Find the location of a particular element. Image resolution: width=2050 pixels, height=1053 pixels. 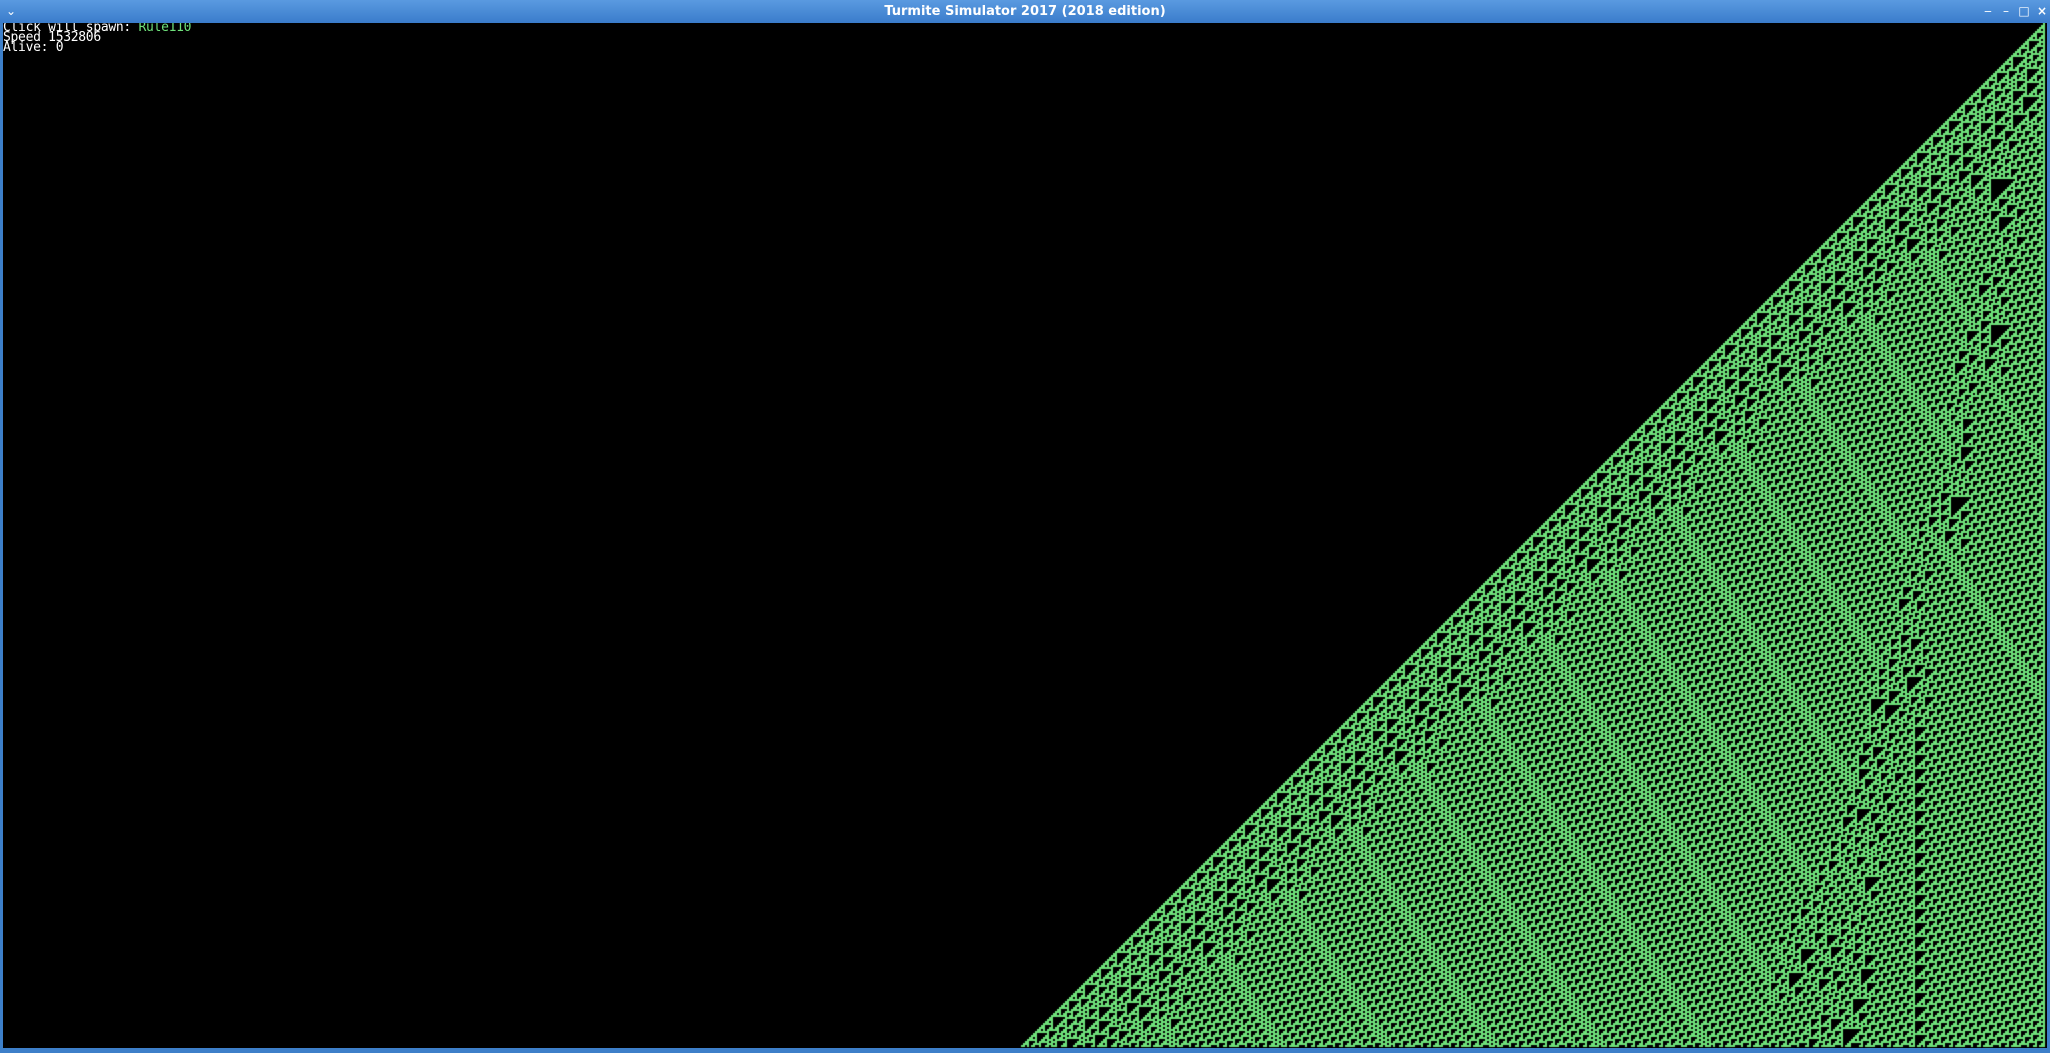

chevron-down-icon: ⌄ is located at coordinates (11, 11).